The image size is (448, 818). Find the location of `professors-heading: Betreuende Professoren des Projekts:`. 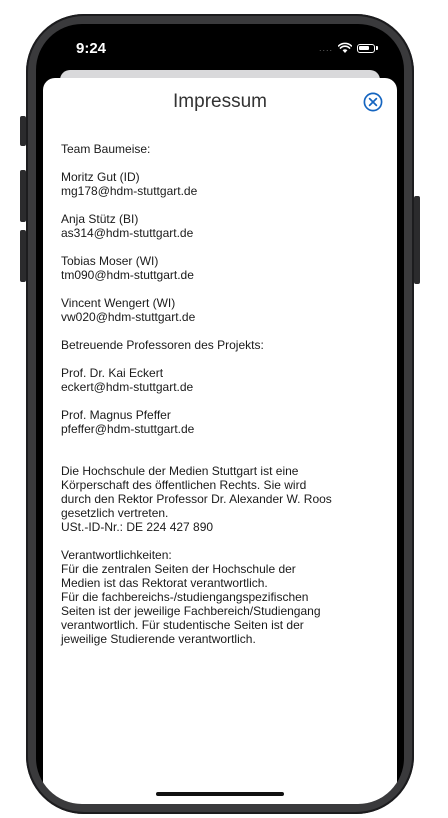

professors-heading: Betreuende Professoren des Projekts: is located at coordinates (162, 345).